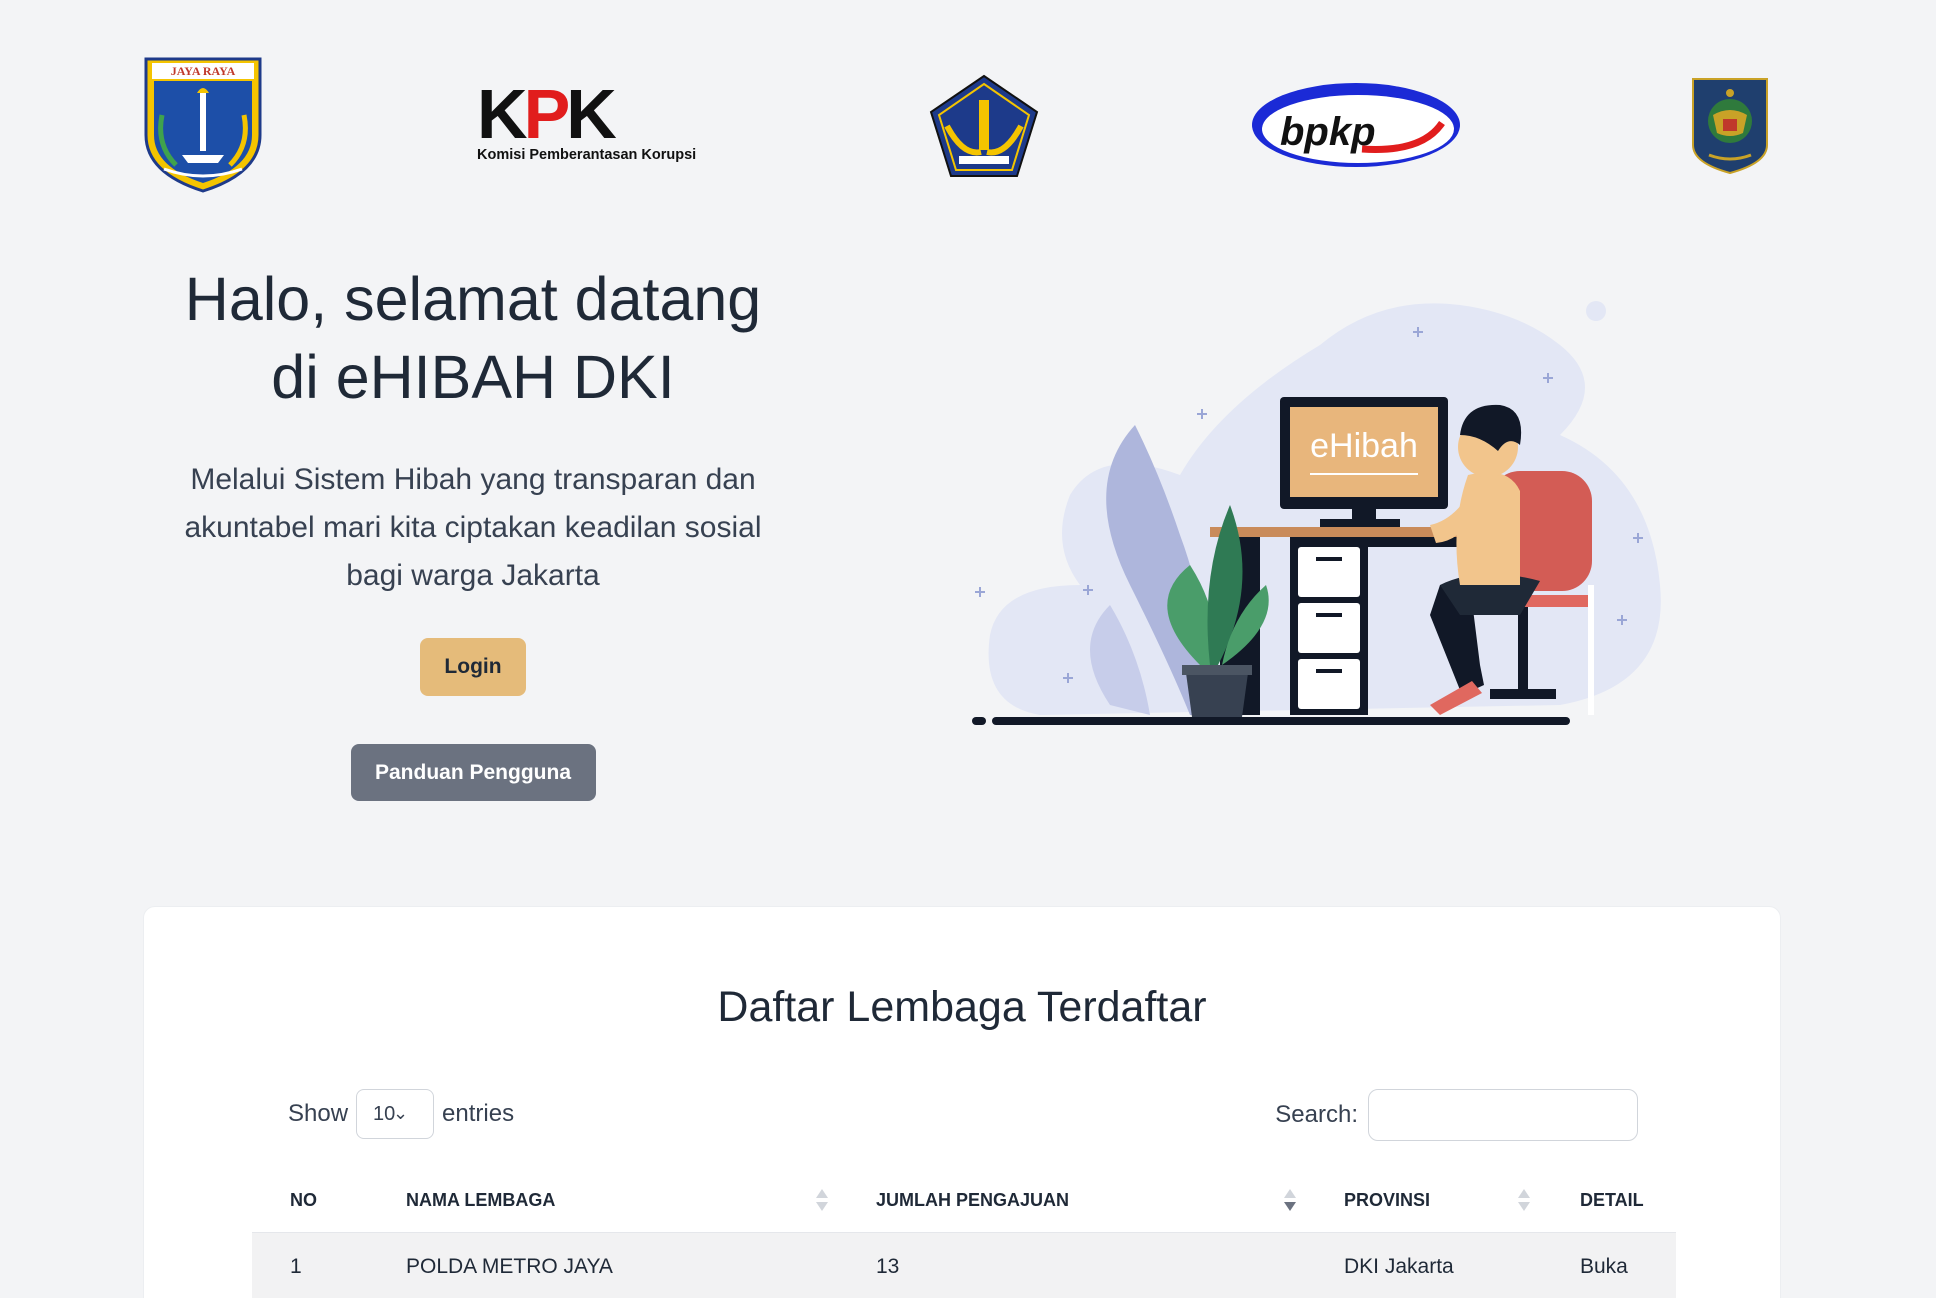  I want to click on search-input, so click(1503, 1115).